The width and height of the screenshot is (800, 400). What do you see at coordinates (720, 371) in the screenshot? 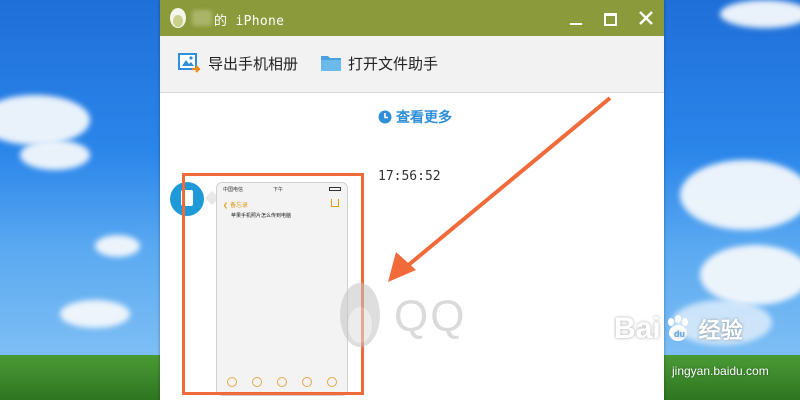
I see `baidu-url: jingyan.baidu.com` at bounding box center [720, 371].